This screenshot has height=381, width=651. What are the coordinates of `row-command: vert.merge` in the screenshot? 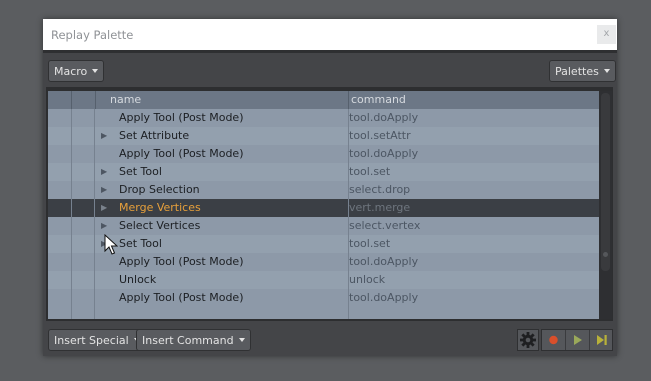 It's located at (380, 207).